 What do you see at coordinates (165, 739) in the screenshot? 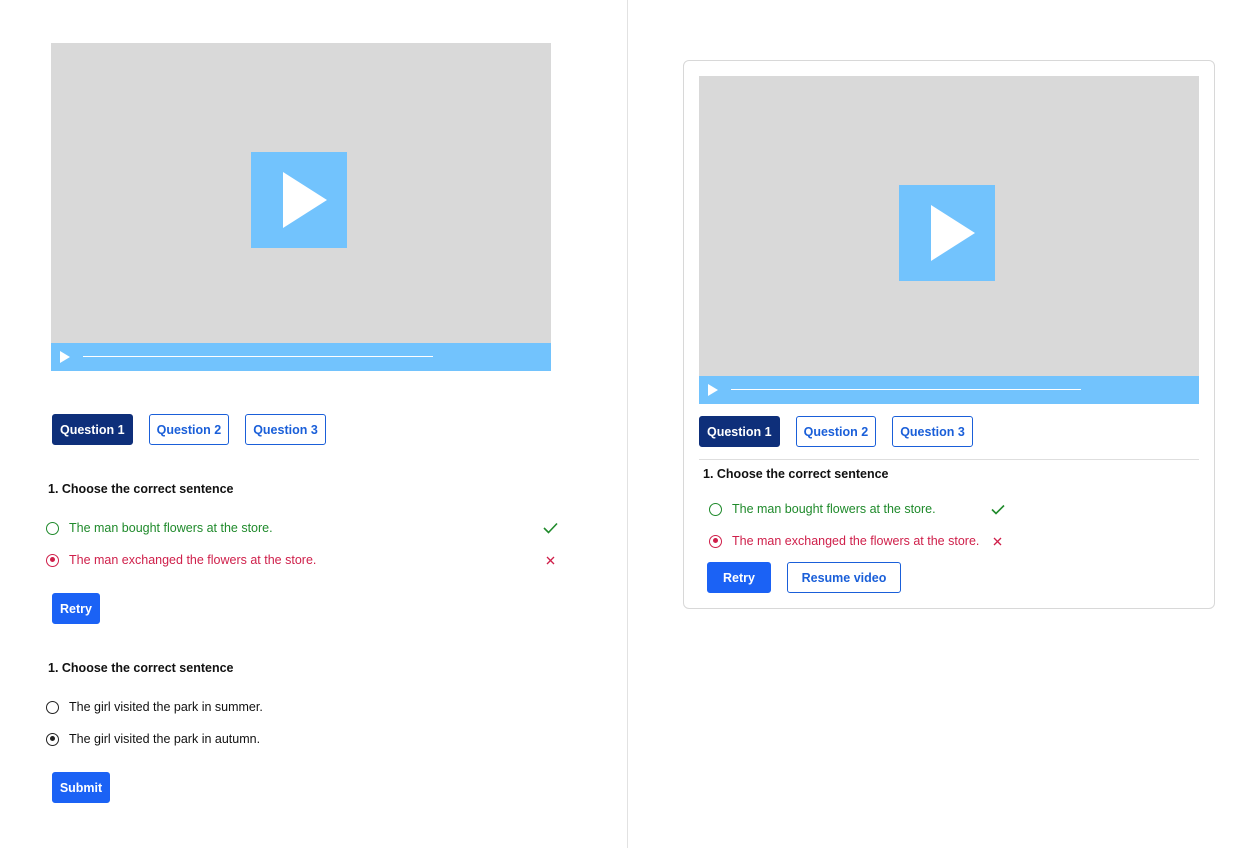
I see `option-label: The girl visited the park in autumn.` at bounding box center [165, 739].